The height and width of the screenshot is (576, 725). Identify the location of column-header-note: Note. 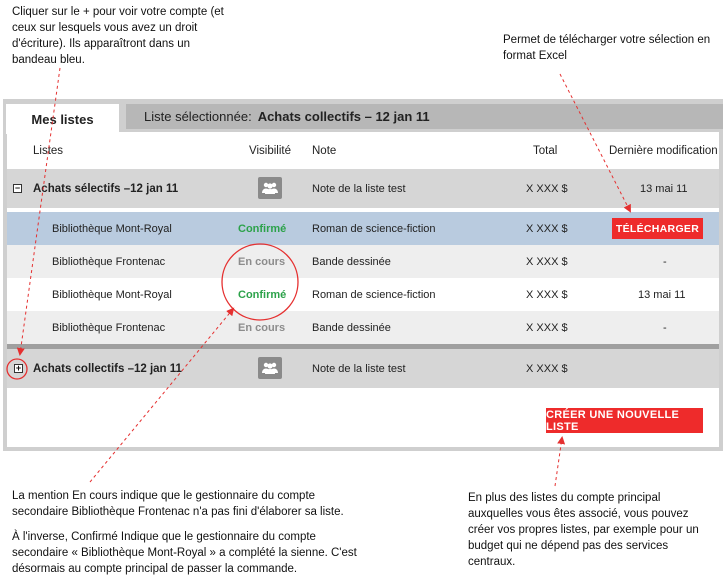
(324, 151).